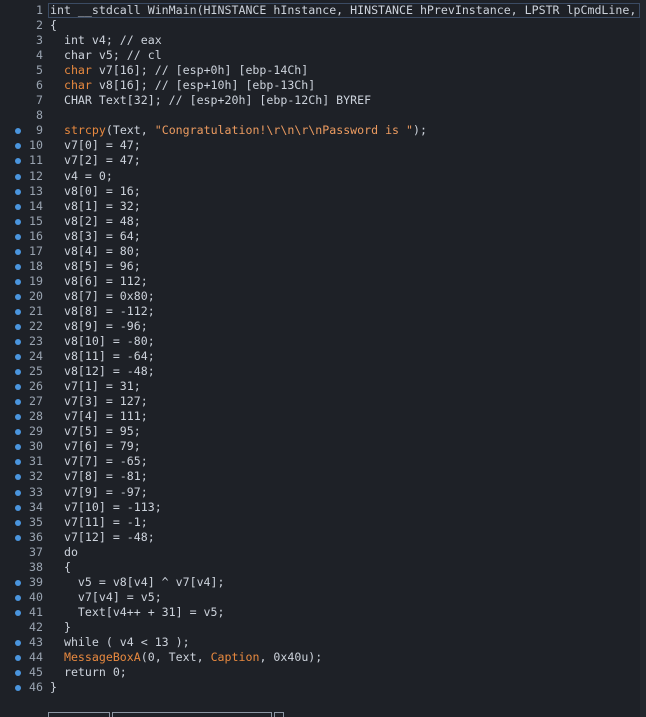 This screenshot has width=646, height=717. Describe the element at coordinates (323, 160) in the screenshot. I see `code-line: 11 v7[2] = 47;` at that location.